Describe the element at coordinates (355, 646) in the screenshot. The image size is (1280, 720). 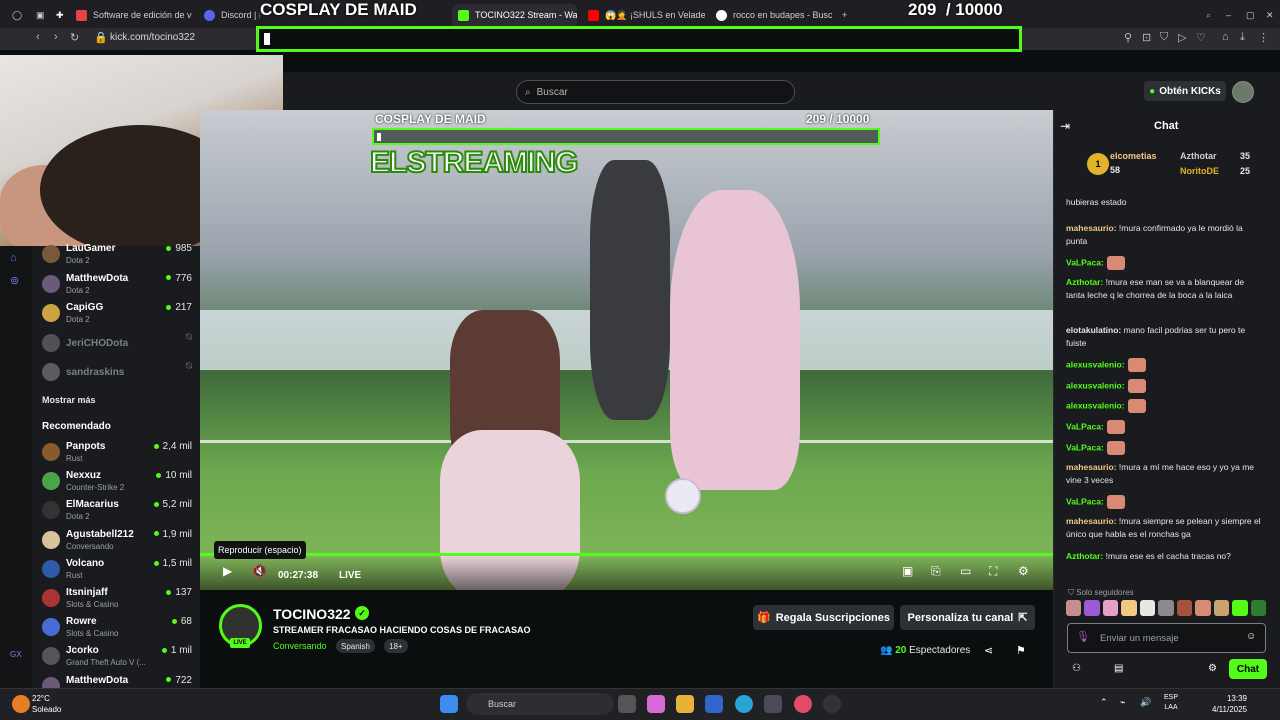
I see `tag-language: Spanish` at that location.